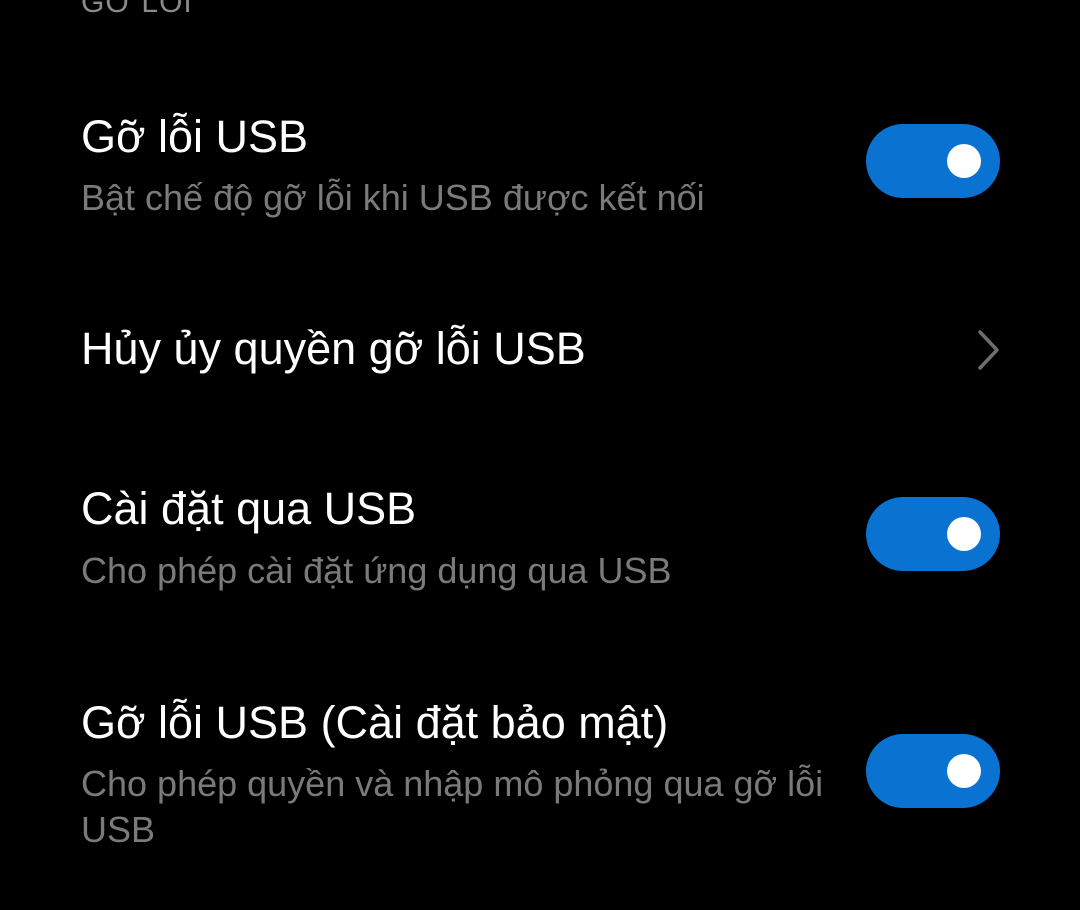 The image size is (1080, 910). What do you see at coordinates (195, 136) in the screenshot?
I see `setting-title: Gỡ lỗi USB` at bounding box center [195, 136].